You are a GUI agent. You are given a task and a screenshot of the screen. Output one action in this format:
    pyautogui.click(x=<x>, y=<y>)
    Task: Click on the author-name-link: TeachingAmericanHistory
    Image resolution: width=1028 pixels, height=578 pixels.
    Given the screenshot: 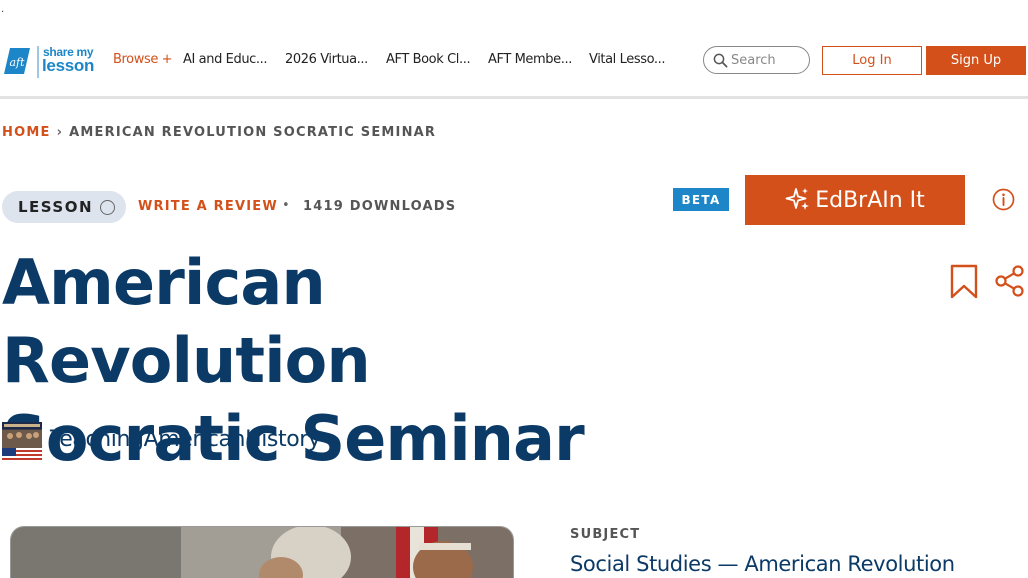 What is the action you would take?
    pyautogui.click(x=185, y=439)
    